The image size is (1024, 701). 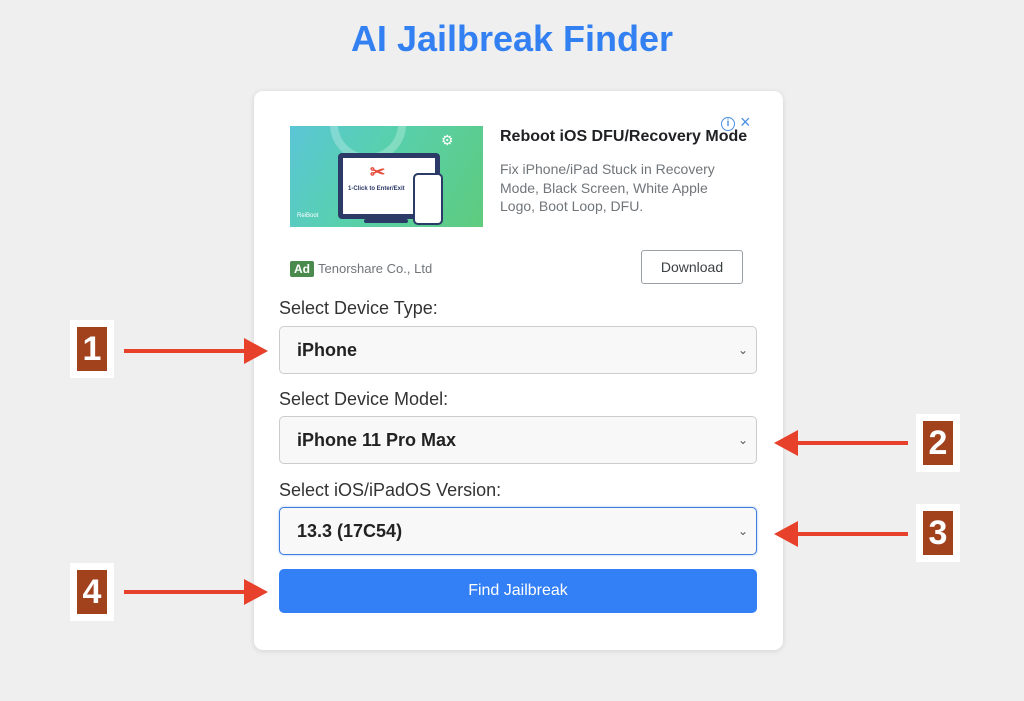 I want to click on os-version-select: 13.3 (17C54) ⌄, so click(x=518, y=531).